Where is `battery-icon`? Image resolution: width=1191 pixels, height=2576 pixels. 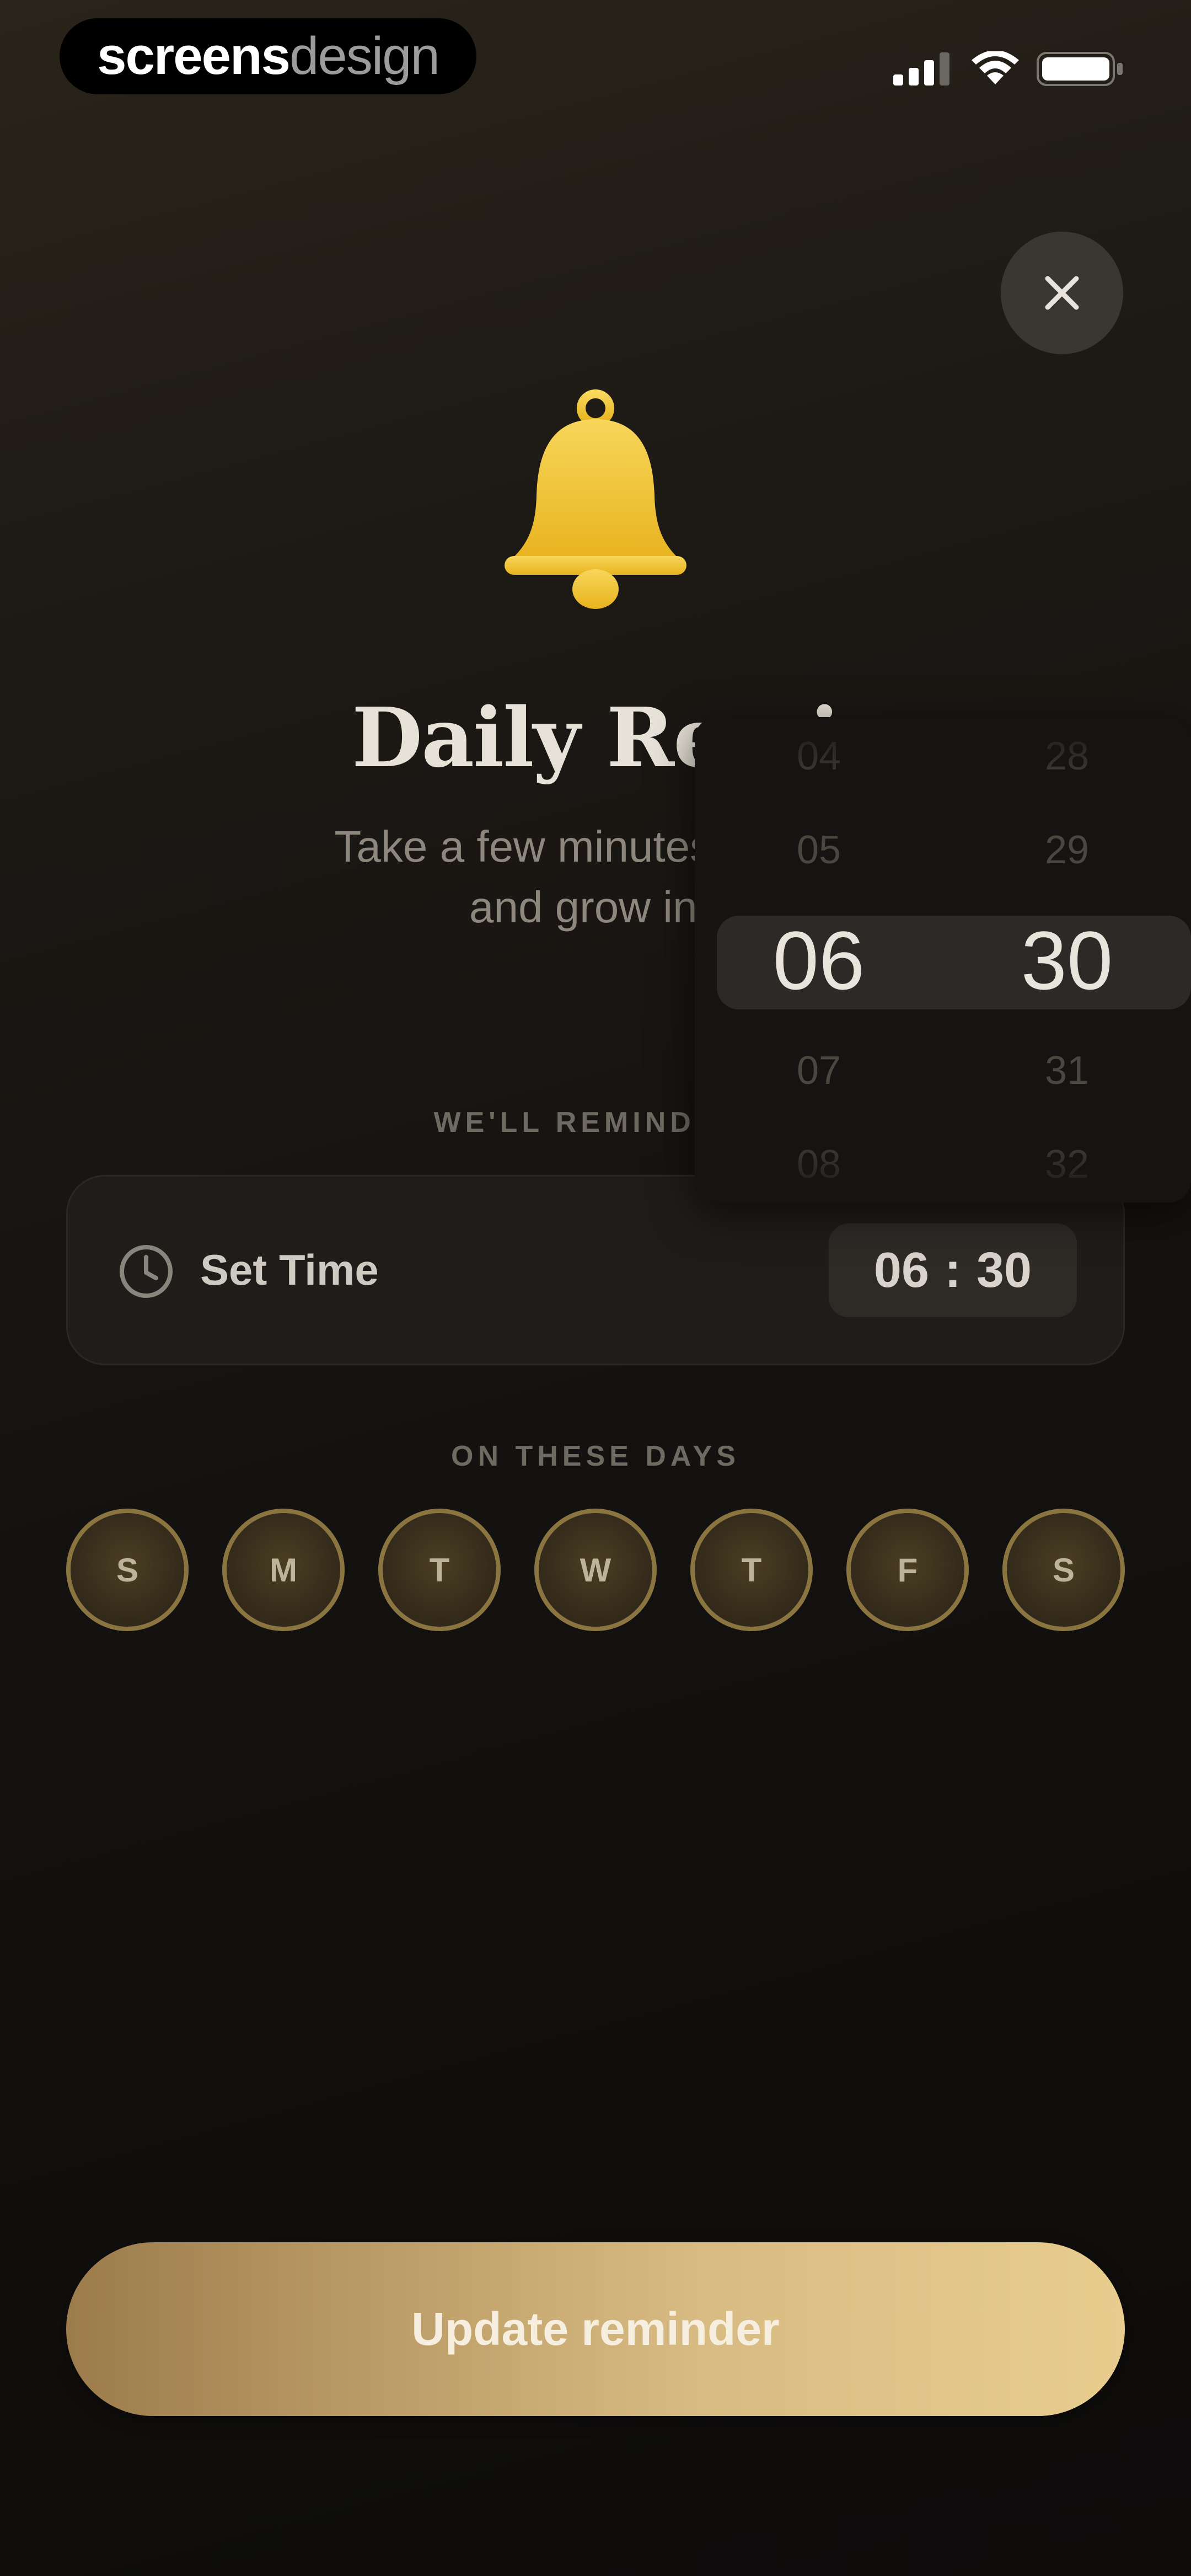 battery-icon is located at coordinates (1080, 69).